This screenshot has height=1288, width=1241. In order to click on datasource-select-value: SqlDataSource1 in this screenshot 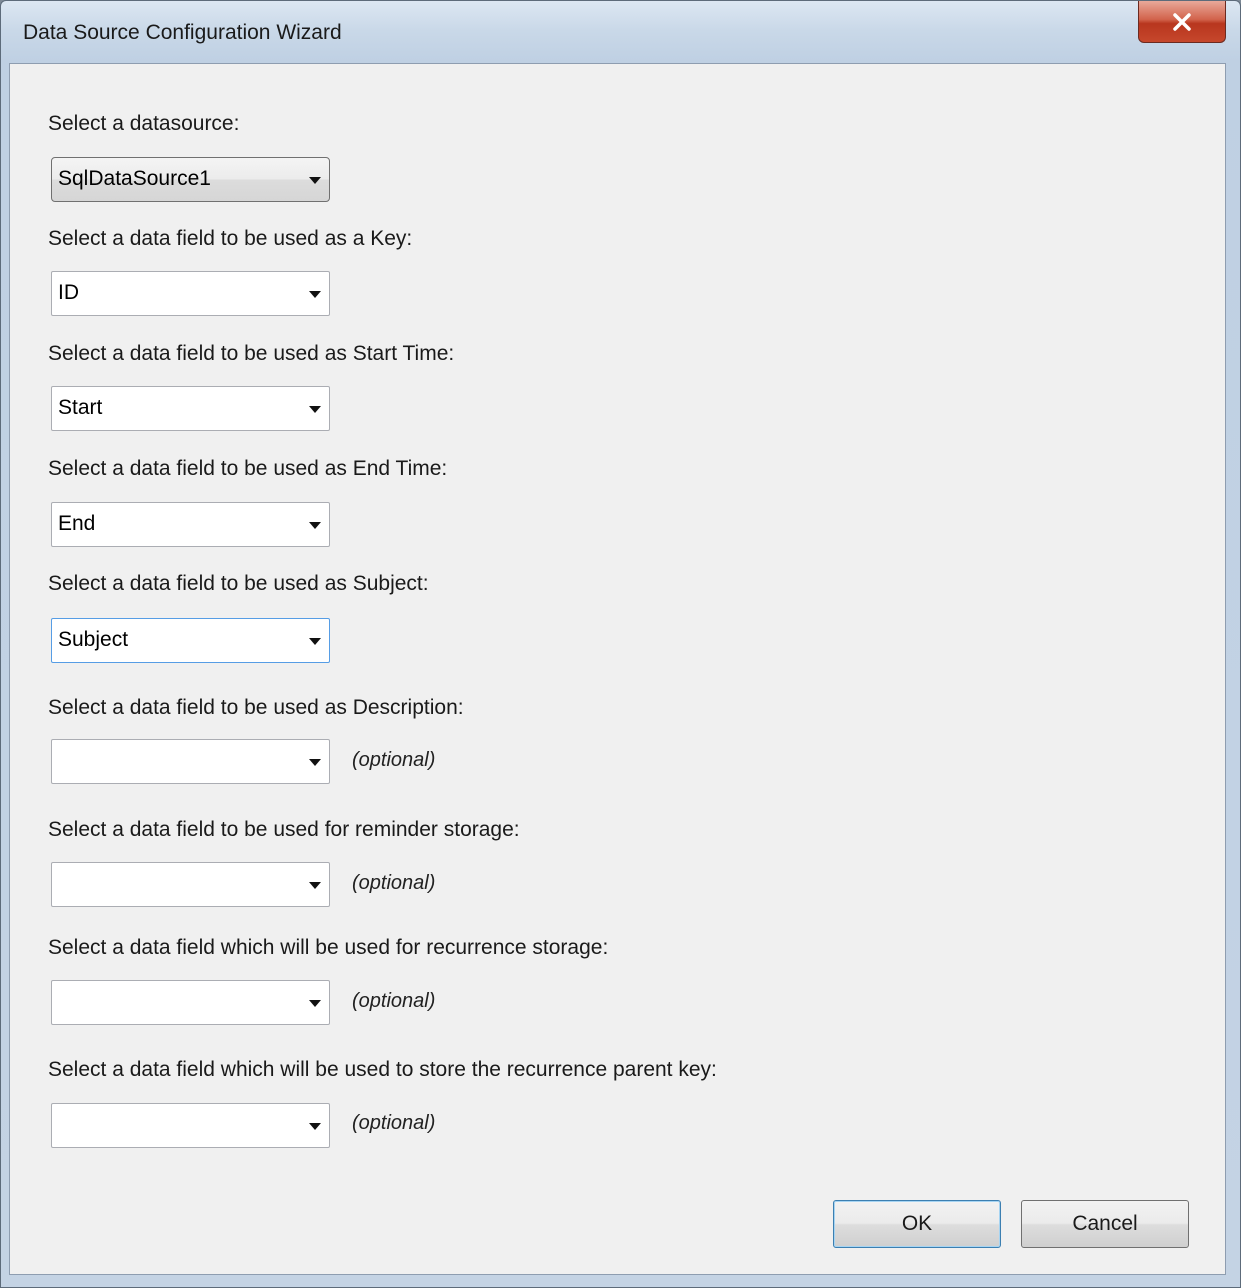, I will do `click(134, 178)`.